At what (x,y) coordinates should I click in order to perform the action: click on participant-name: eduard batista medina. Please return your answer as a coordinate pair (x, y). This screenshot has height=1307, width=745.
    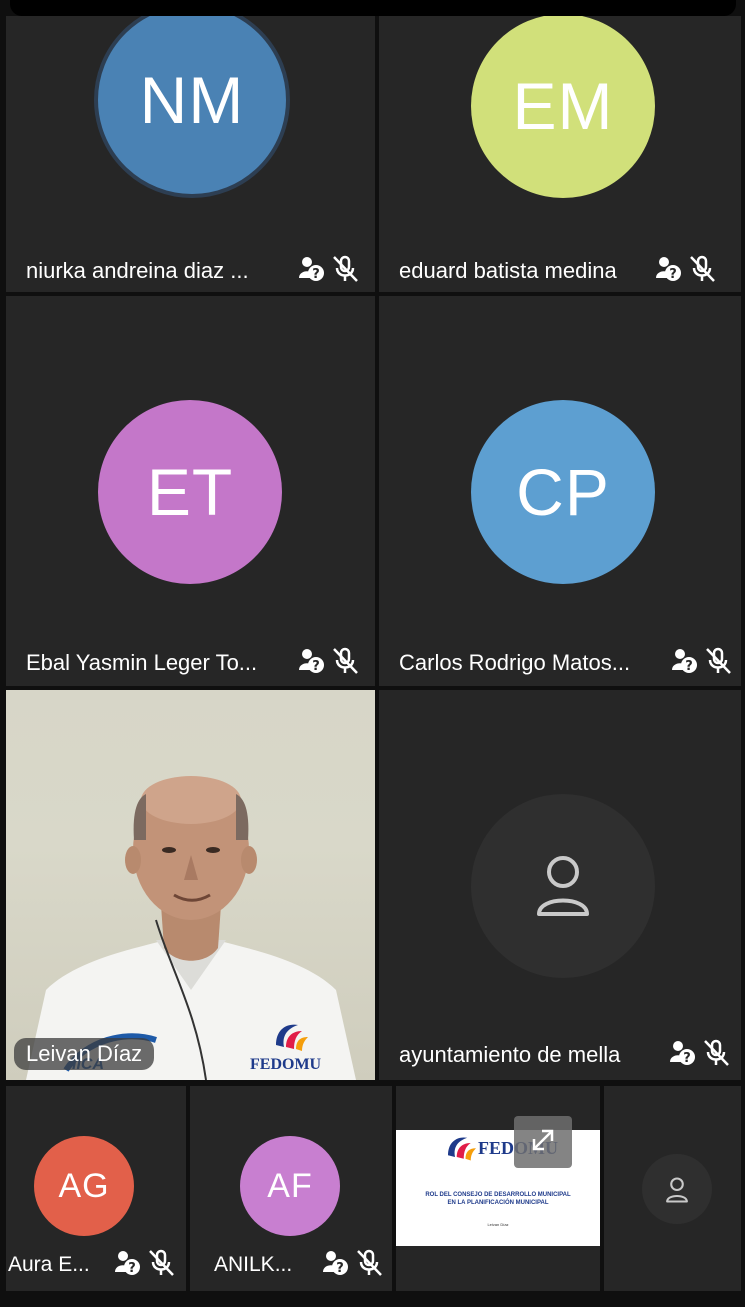
    Looking at the image, I should click on (508, 270).